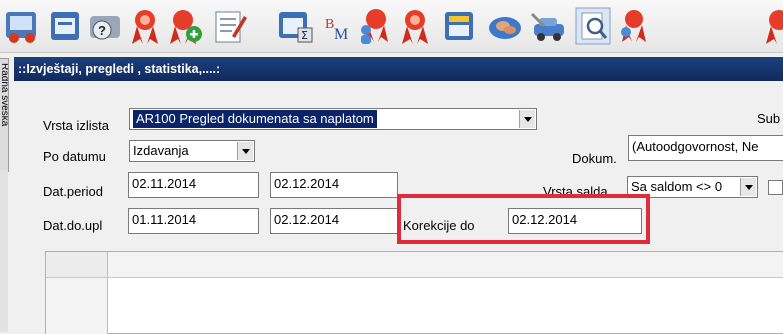 The height and width of the screenshot is (334, 783). I want to click on dat-period-from-field: 02.11.2014, so click(193, 185).